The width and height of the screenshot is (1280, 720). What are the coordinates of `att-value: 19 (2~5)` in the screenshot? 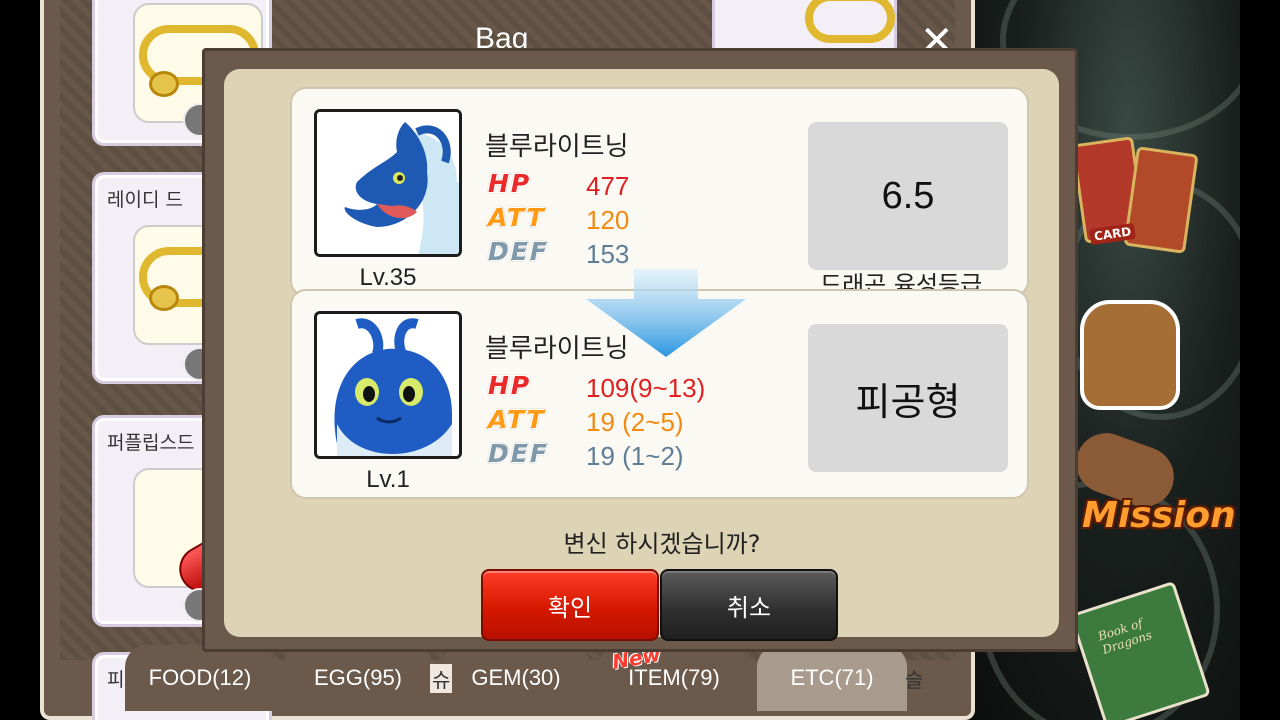 It's located at (635, 422).